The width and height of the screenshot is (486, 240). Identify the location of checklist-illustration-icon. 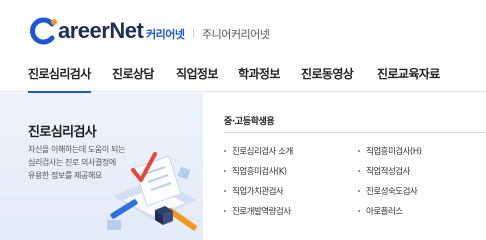
(152, 191).